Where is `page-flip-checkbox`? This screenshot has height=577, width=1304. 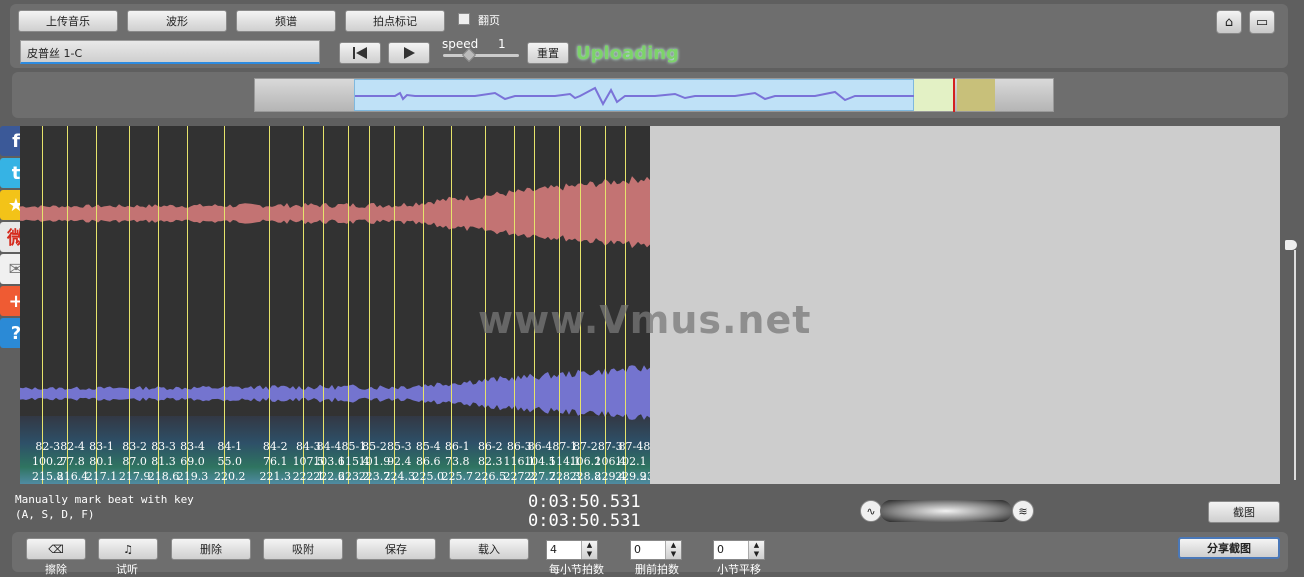
page-flip-checkbox is located at coordinates (464, 19).